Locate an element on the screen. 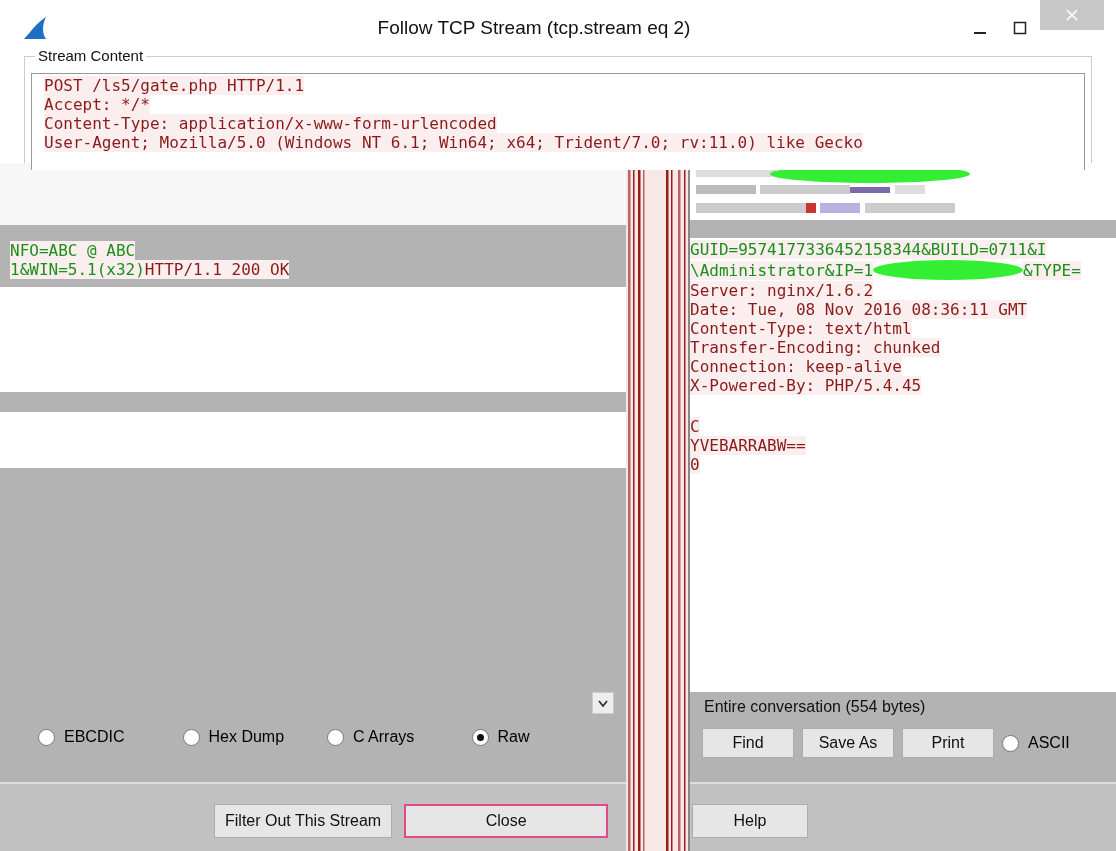 This screenshot has width=1116, height=851. radio-option: Raw is located at coordinates (543, 737).